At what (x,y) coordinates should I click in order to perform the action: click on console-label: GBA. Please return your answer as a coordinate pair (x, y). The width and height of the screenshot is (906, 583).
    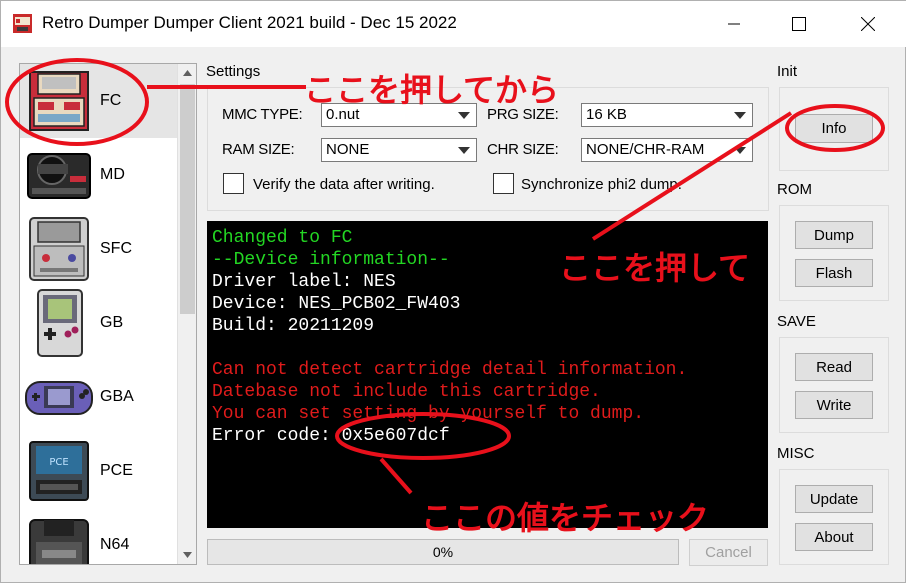
    Looking at the image, I should click on (117, 396).